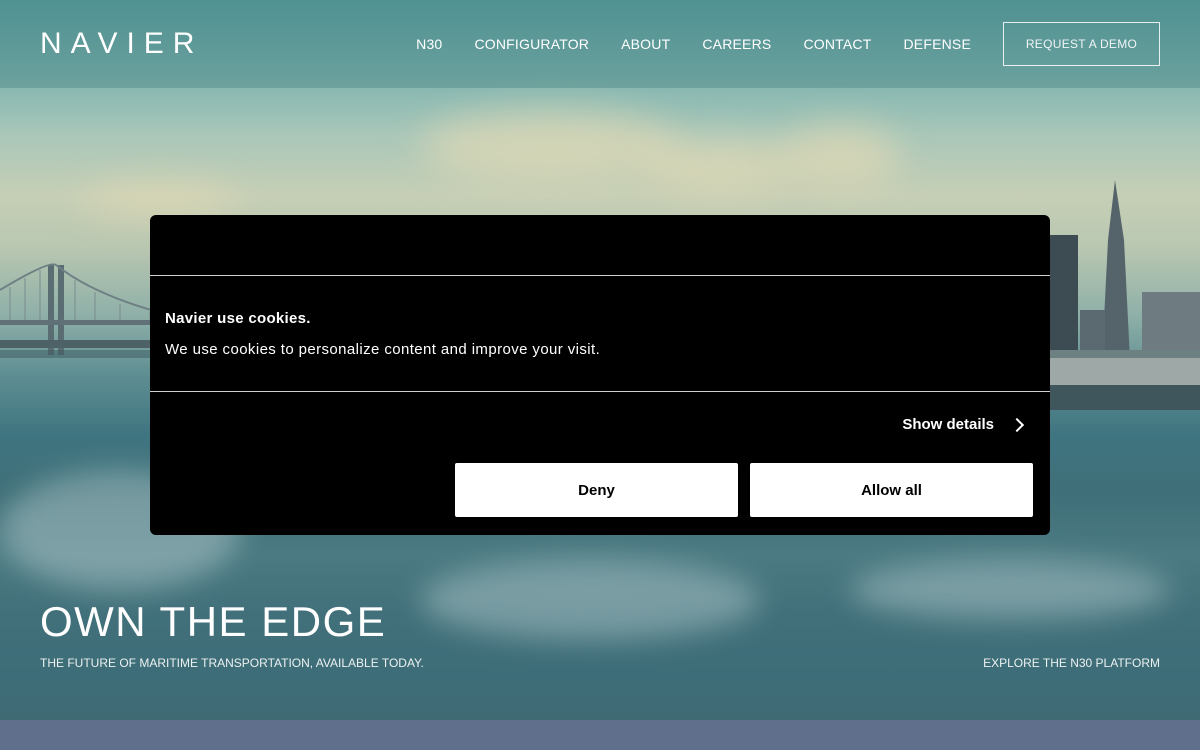 This screenshot has width=1200, height=750. Describe the element at coordinates (1115, 295) in the screenshot. I see `city-skyline-illustration` at that location.